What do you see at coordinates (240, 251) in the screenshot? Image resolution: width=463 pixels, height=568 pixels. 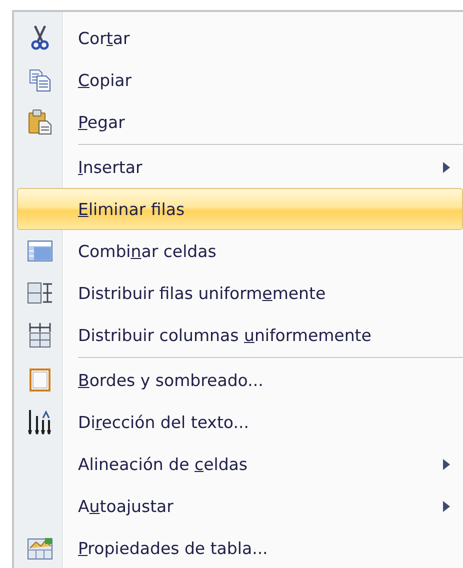 I see `menu-item: Combinar celdas` at bounding box center [240, 251].